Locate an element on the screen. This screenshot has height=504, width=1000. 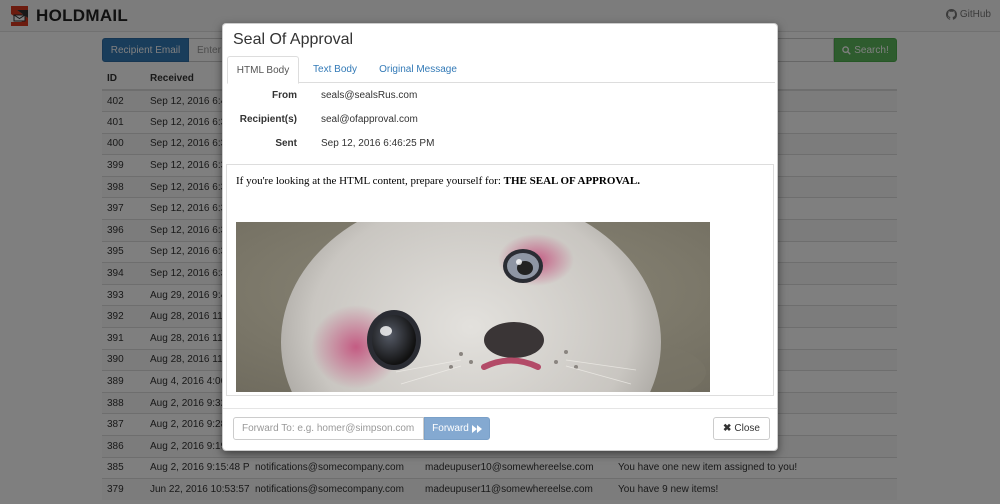
modal-footer-divider is located at coordinates (500, 408).